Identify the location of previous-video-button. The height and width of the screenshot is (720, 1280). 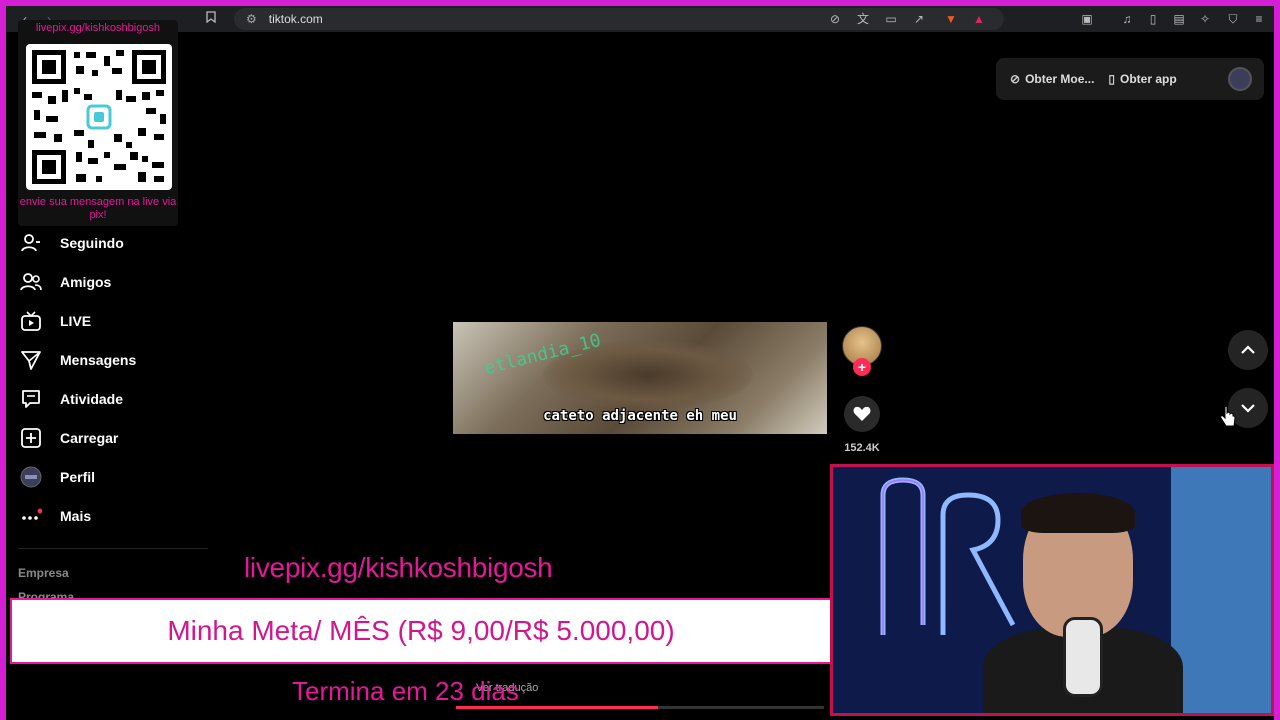
(1248, 350).